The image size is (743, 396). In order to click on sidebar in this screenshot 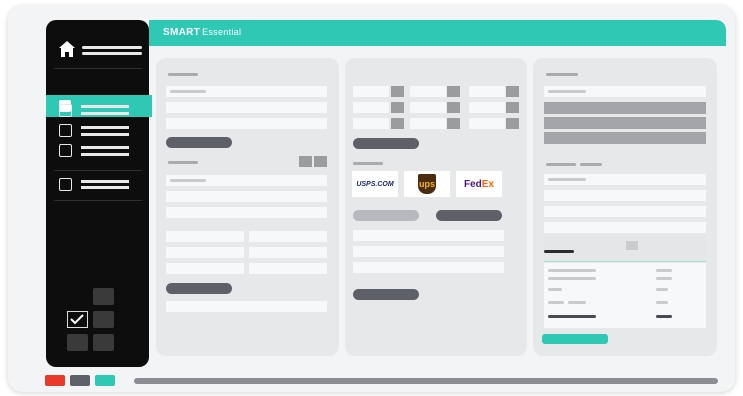, I will do `click(99, 193)`.